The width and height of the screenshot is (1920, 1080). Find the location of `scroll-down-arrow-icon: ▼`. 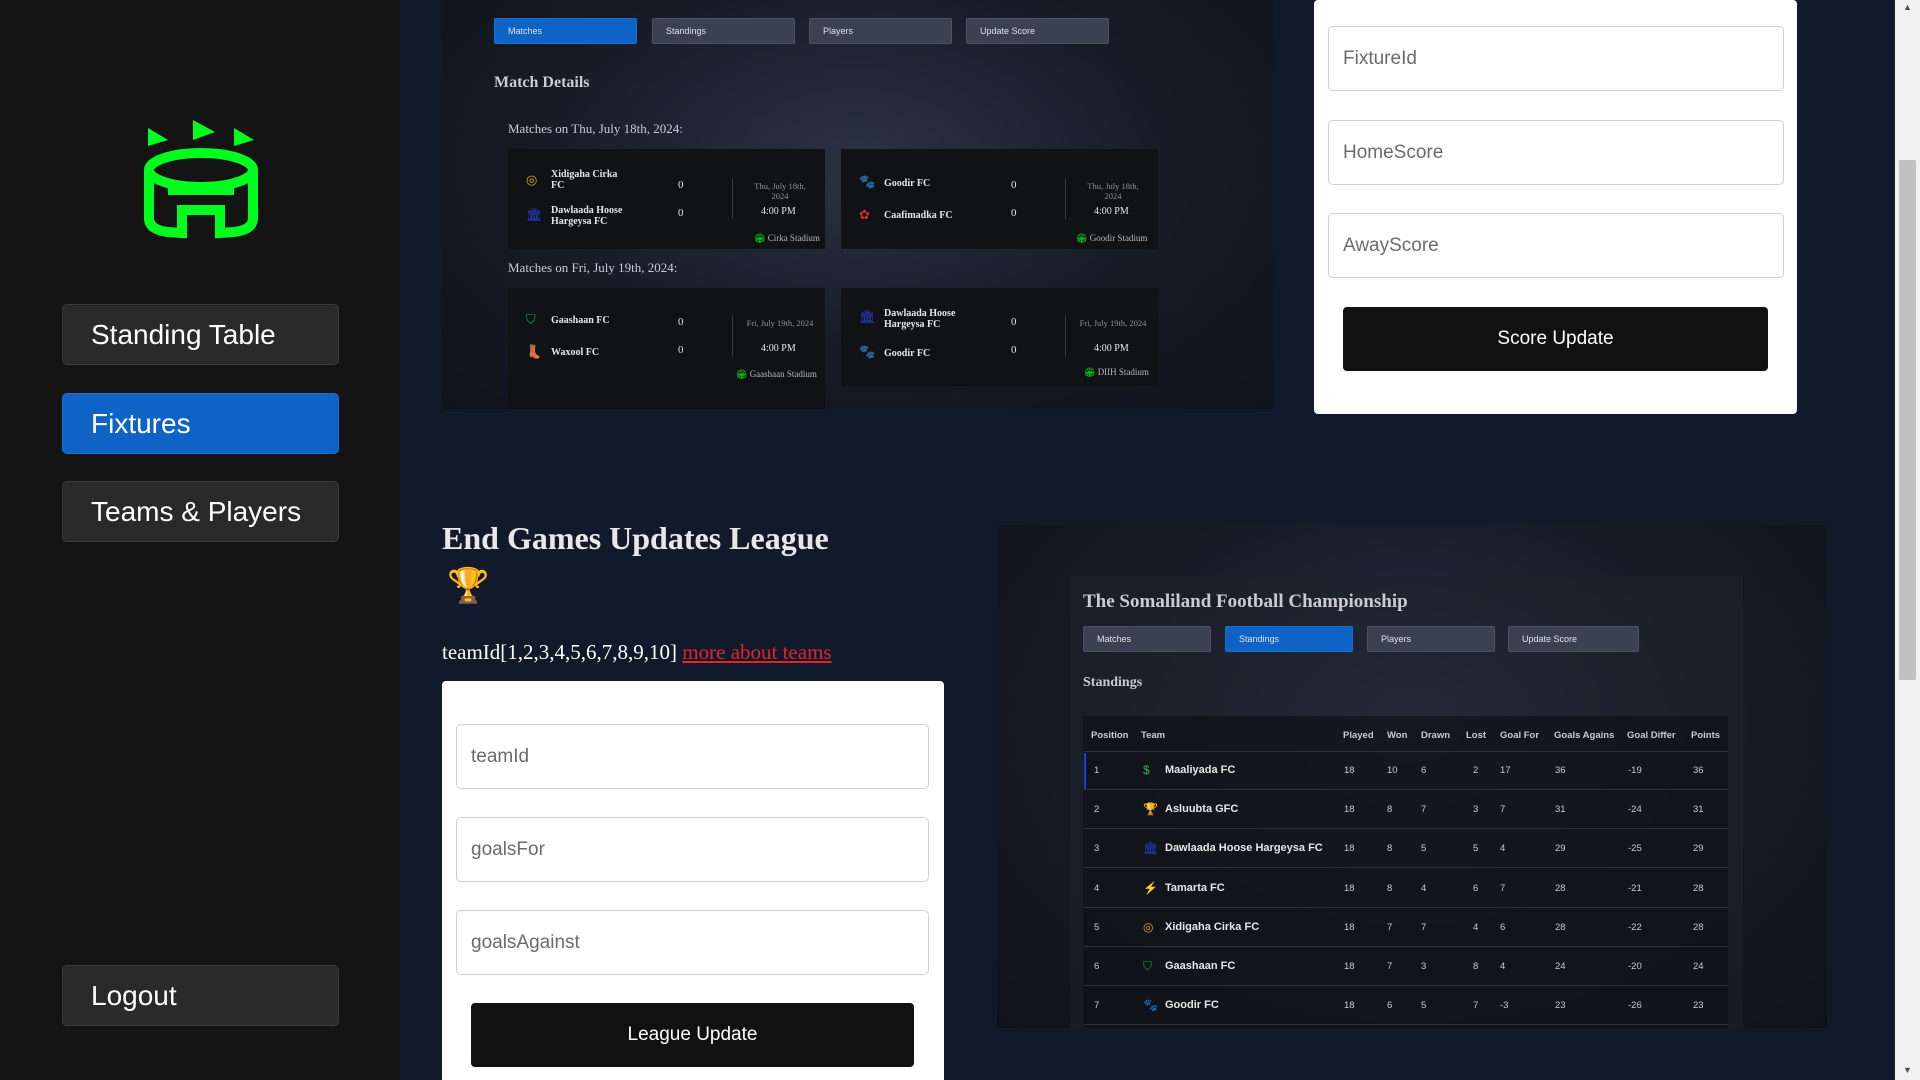

scroll-down-arrow-icon: ▼ is located at coordinates (1907, 1070).